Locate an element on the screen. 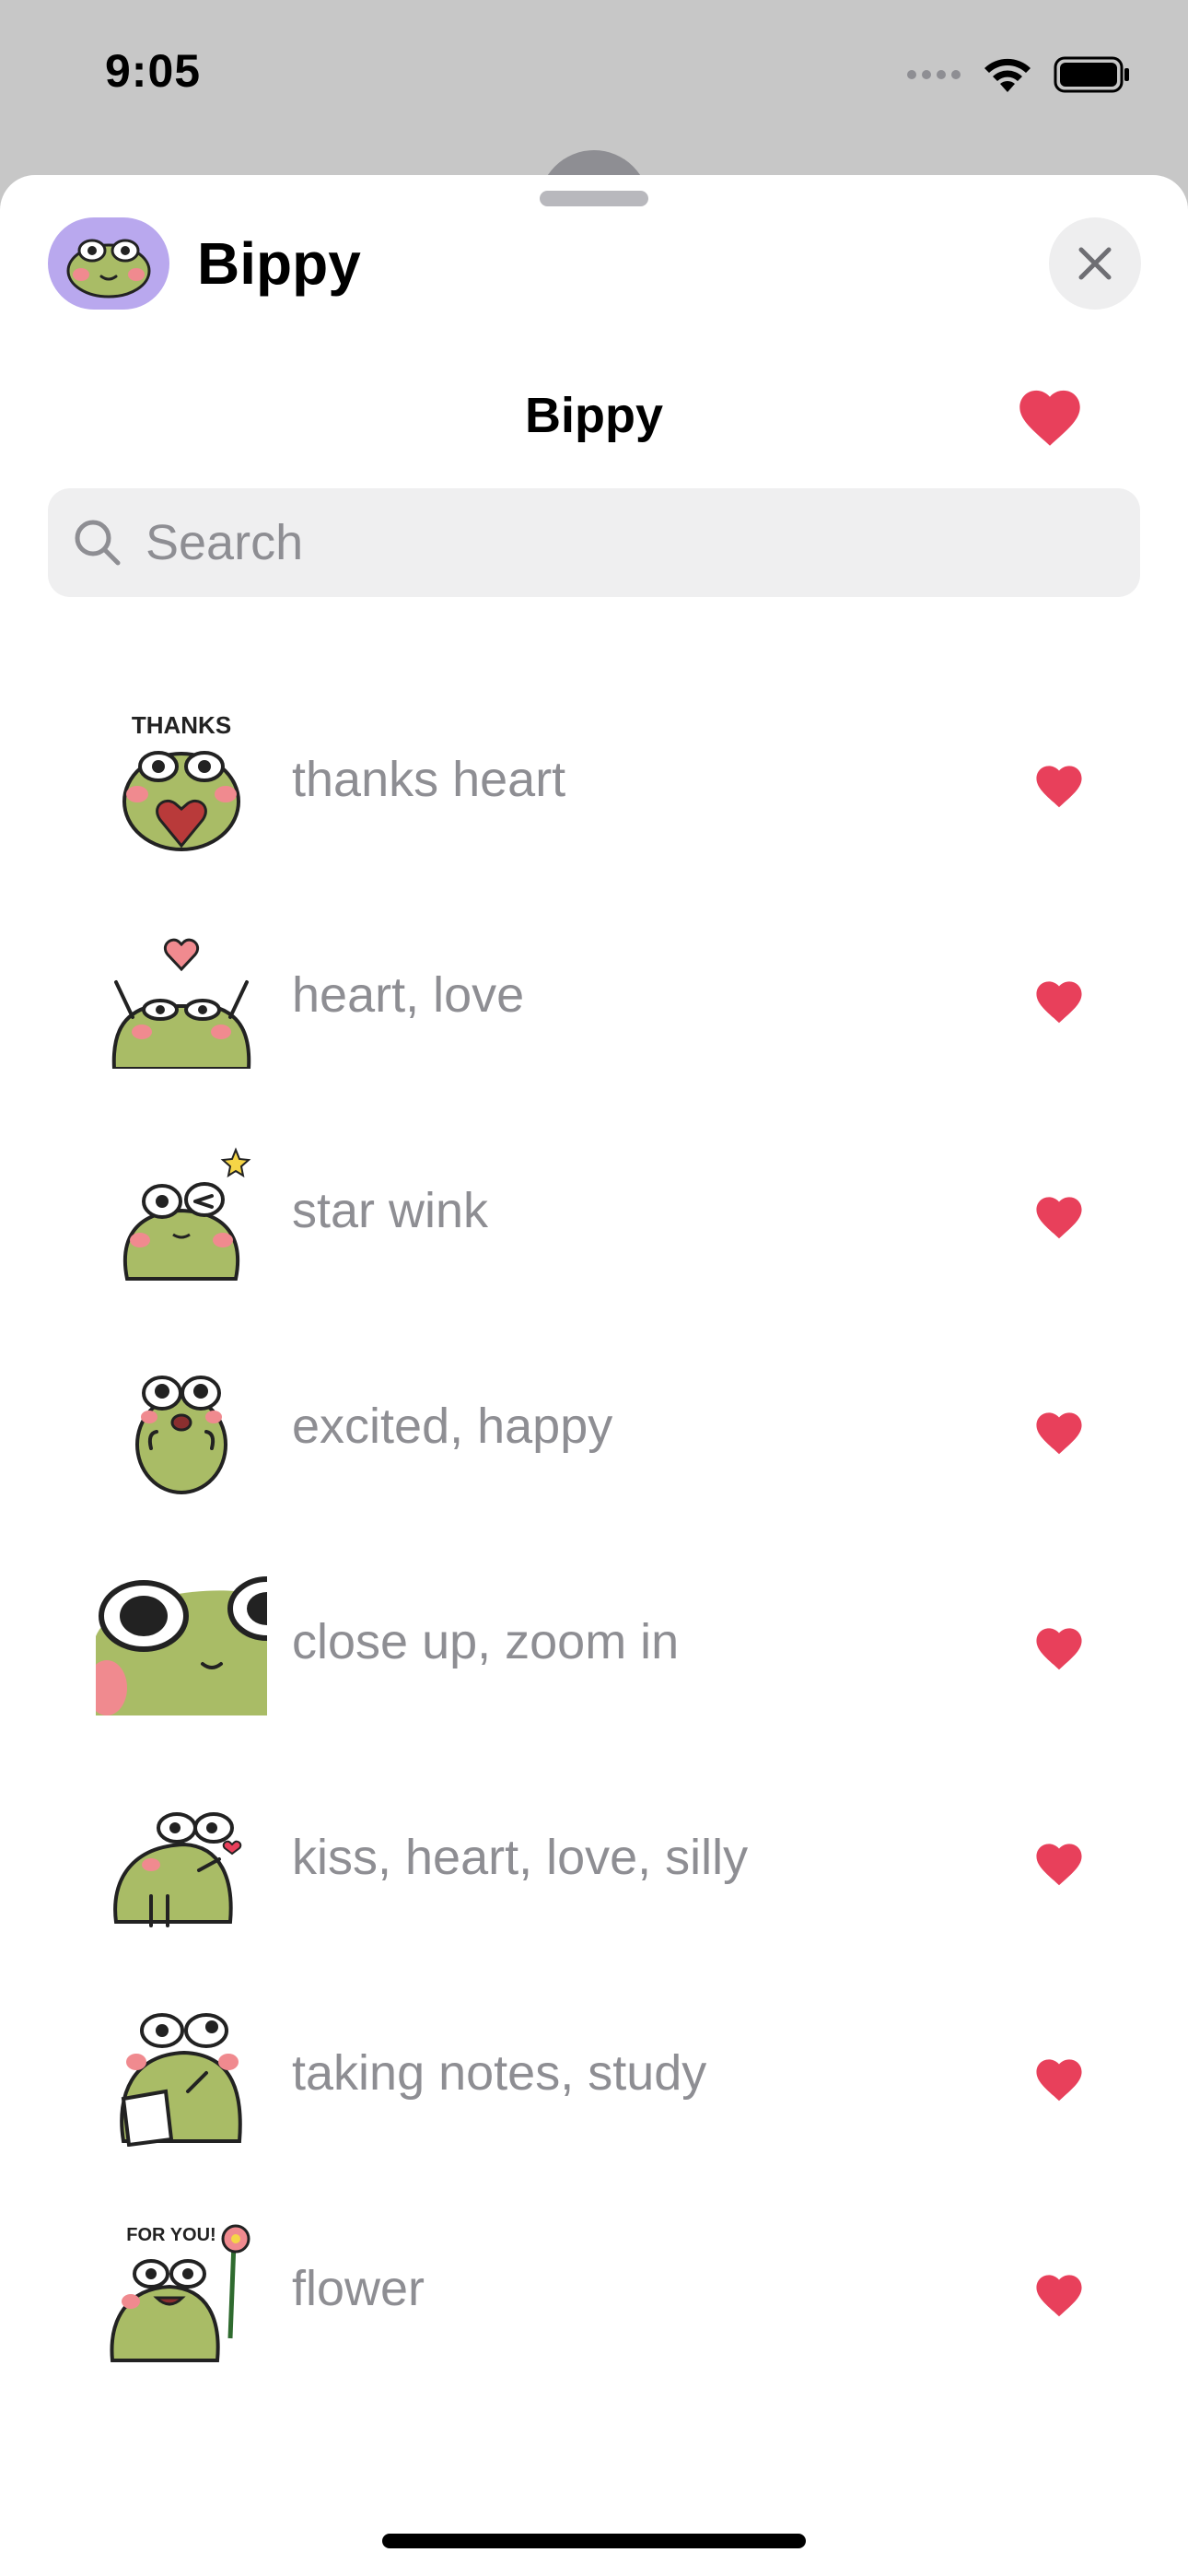 The image size is (1188, 2576). frog-face-icon is located at coordinates (108, 269).